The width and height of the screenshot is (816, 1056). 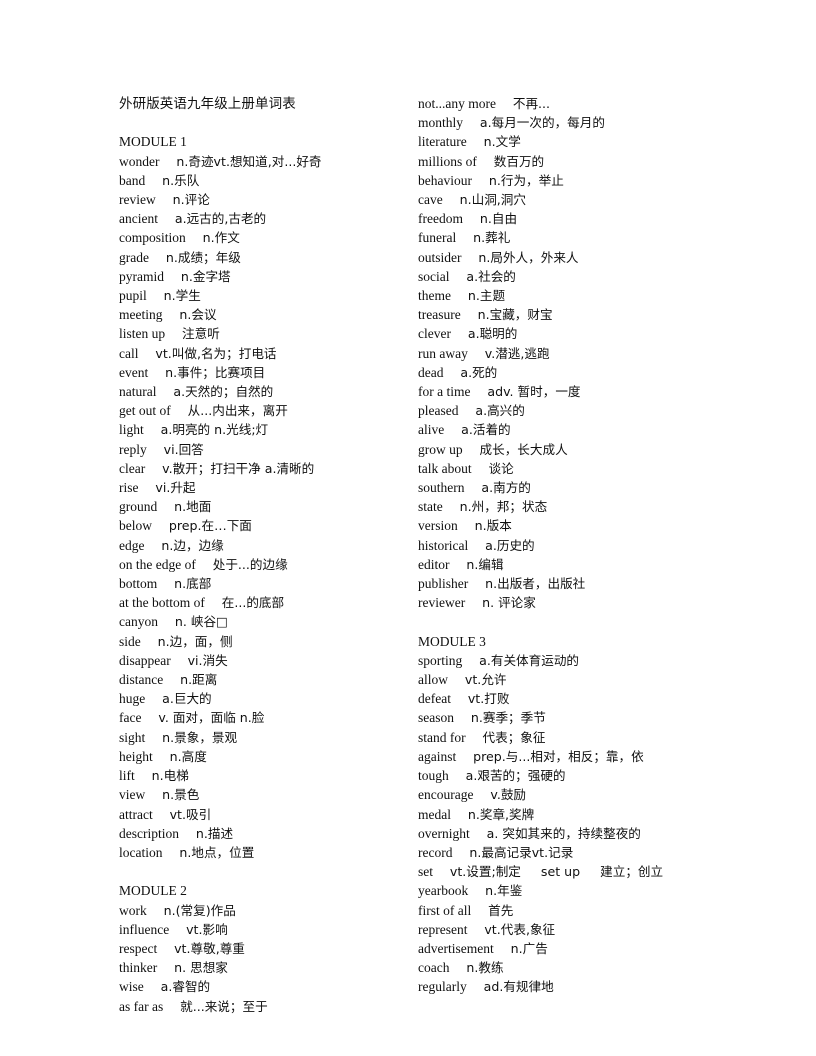 What do you see at coordinates (268, 814) in the screenshot?
I see `vocabulary-entry: attract vt.吸引` at bounding box center [268, 814].